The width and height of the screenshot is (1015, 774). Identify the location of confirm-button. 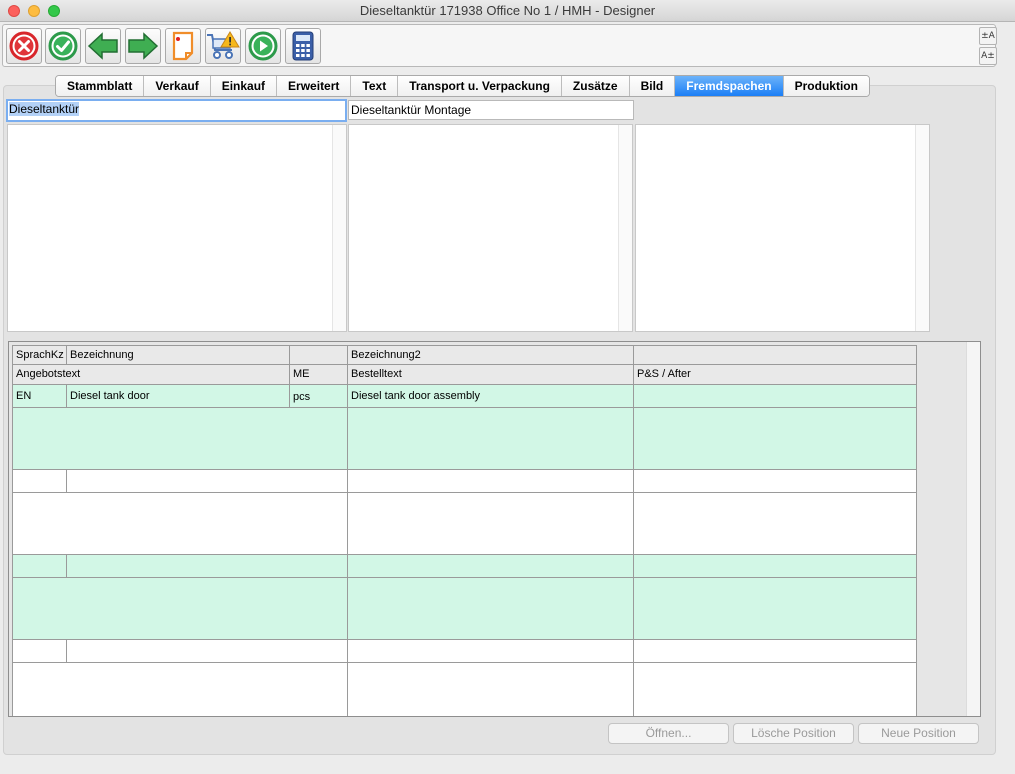
(63, 46).